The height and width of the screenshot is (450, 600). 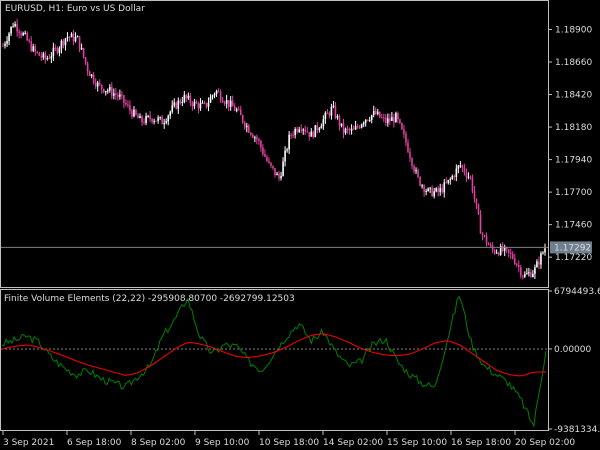 What do you see at coordinates (481, 443) in the screenshot?
I see `time-tick-label: 16 Sep 18:00` at bounding box center [481, 443].